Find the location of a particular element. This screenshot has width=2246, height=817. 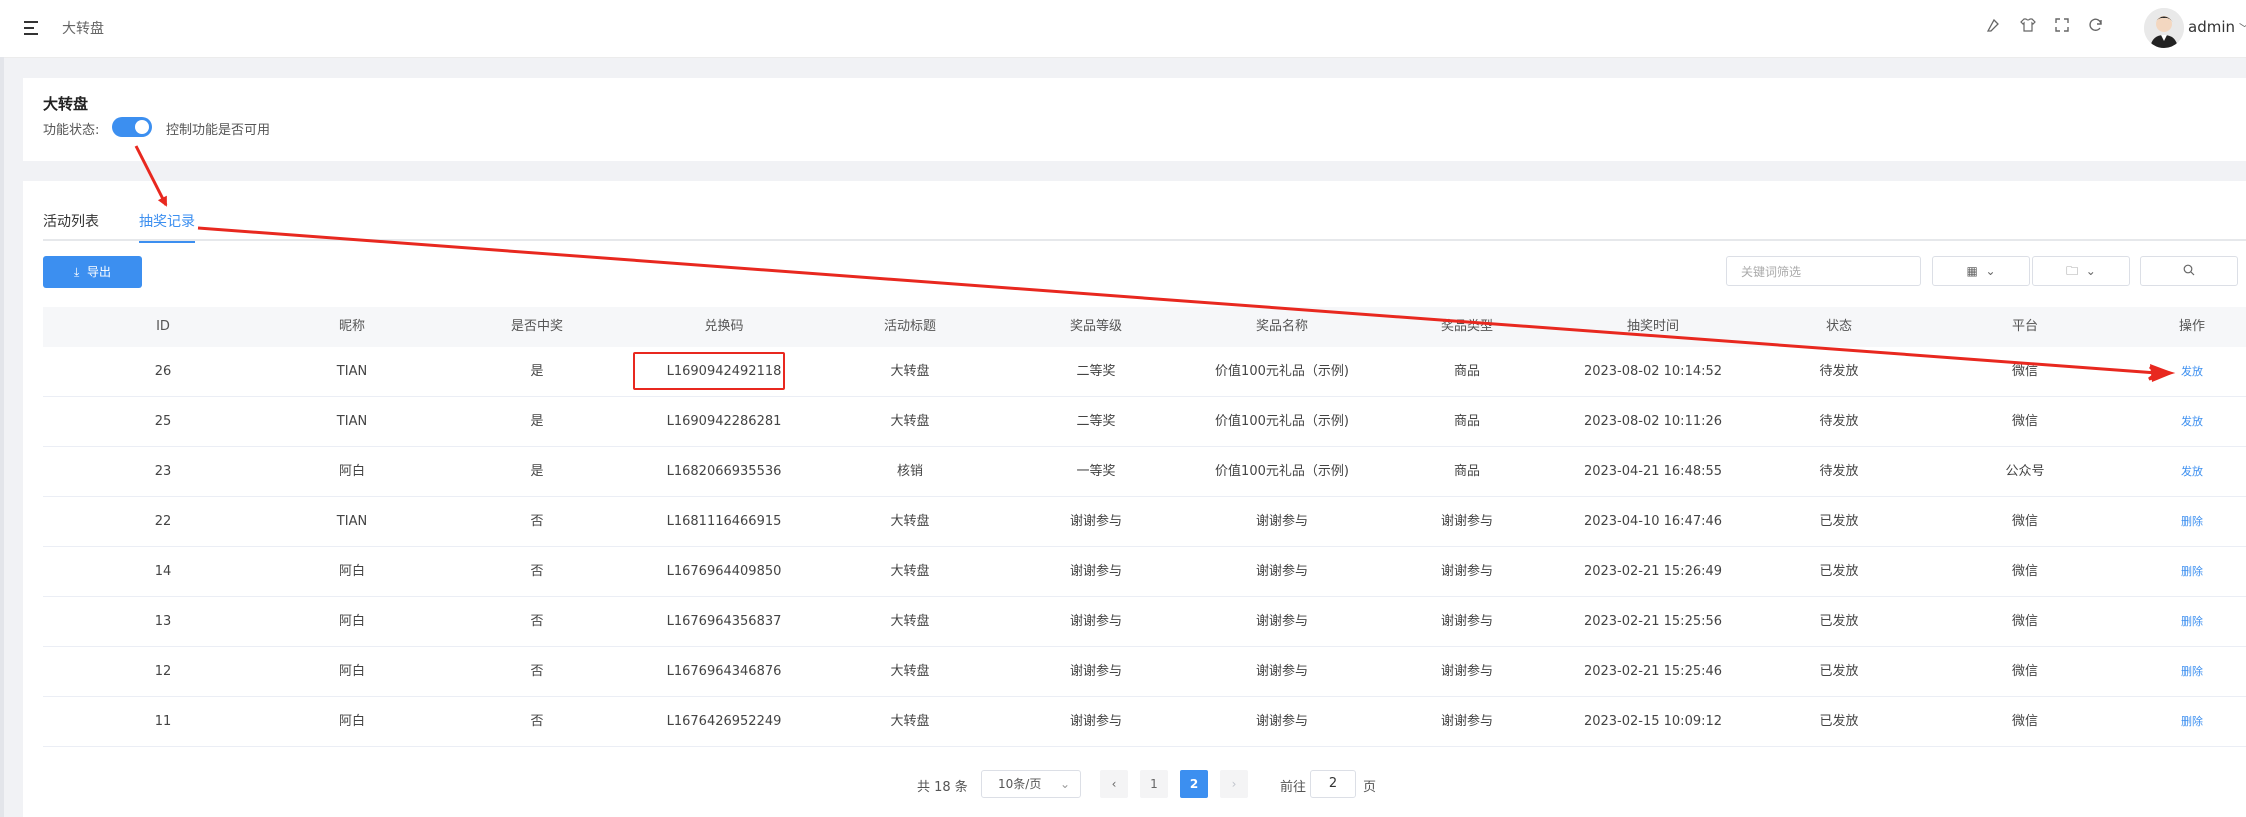

annotation-arrow-head is located at coordinates (2162, 373).